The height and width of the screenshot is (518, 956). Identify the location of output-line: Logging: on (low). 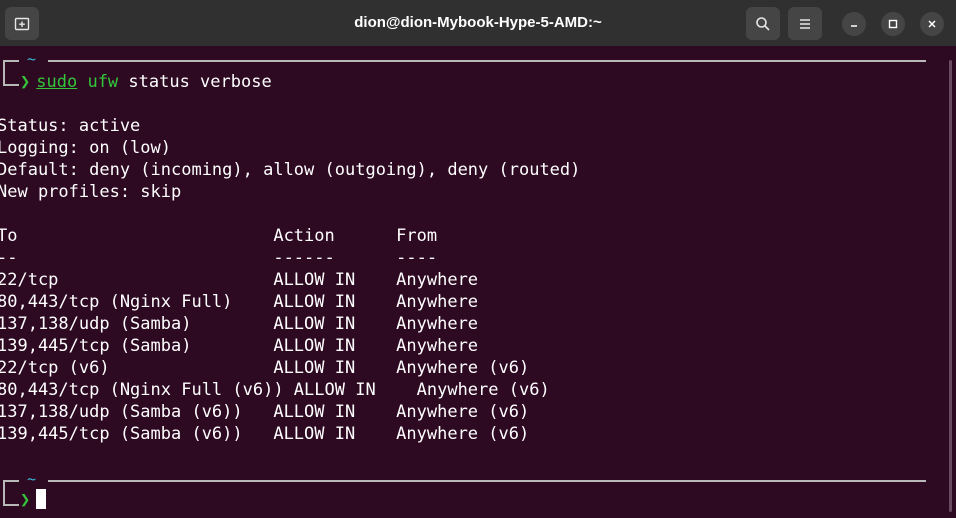
(85, 148).